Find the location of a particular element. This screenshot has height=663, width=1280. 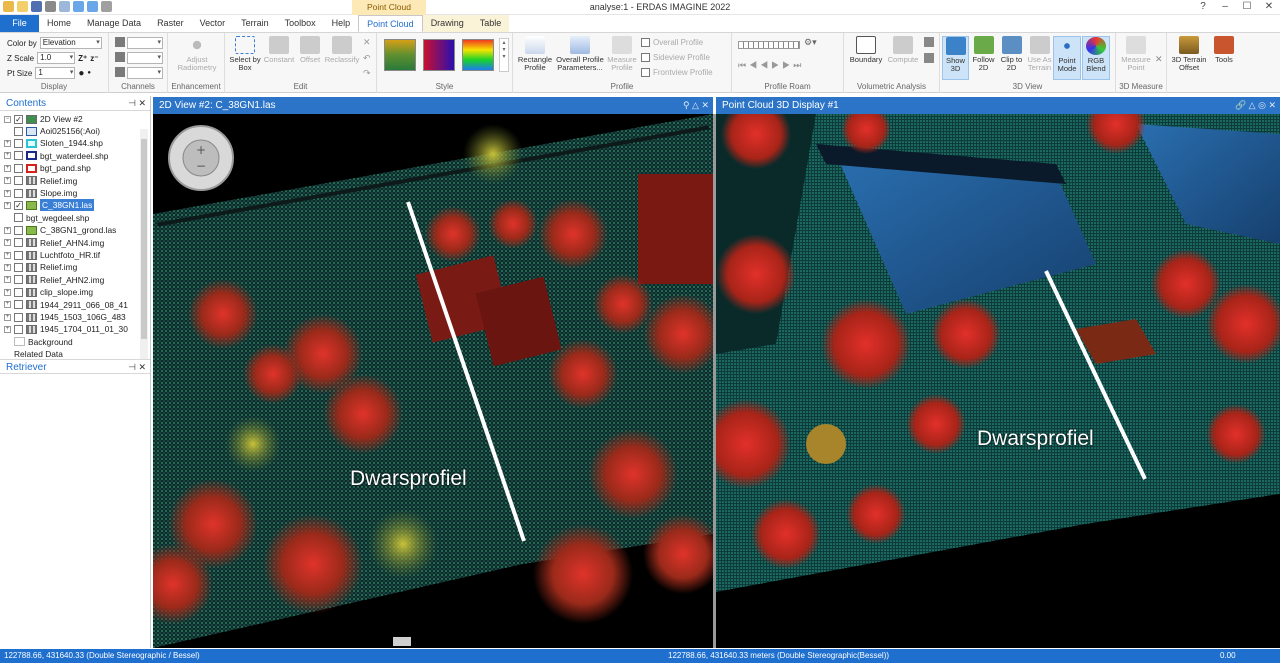

layer-item: + C_38GN1_grond.las is located at coordinates (60, 230).